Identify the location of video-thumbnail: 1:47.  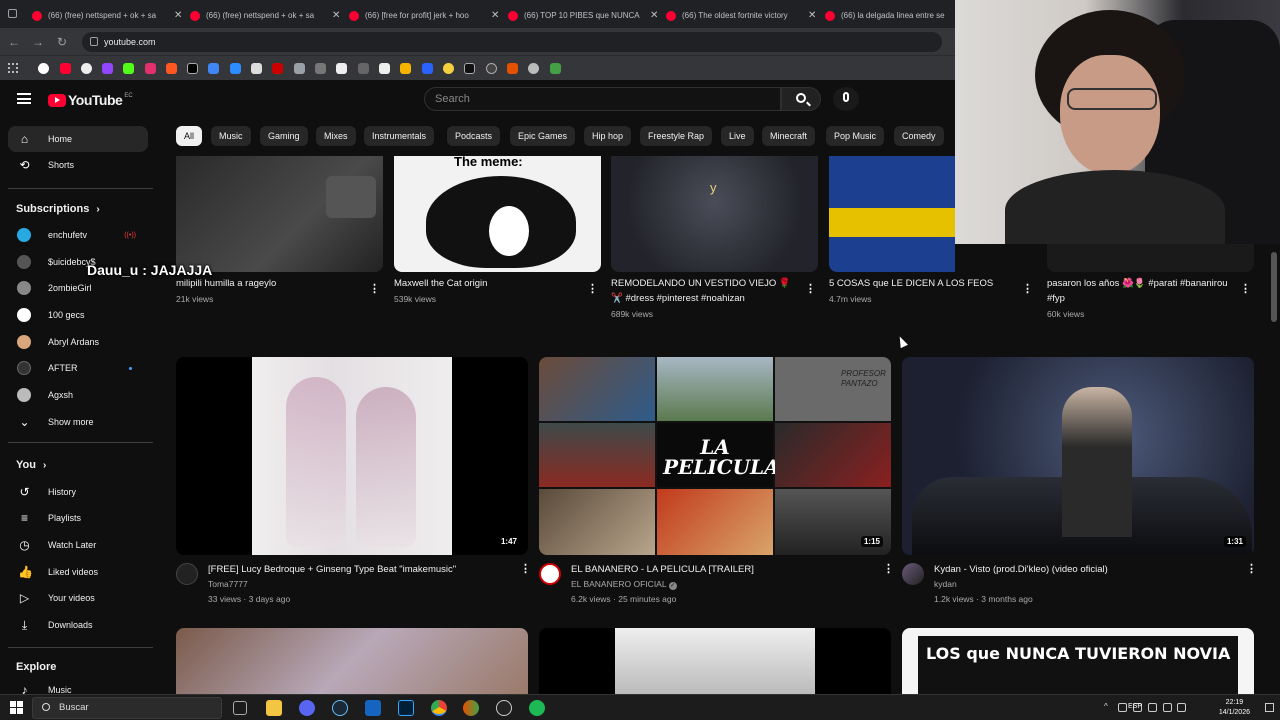
(352, 456).